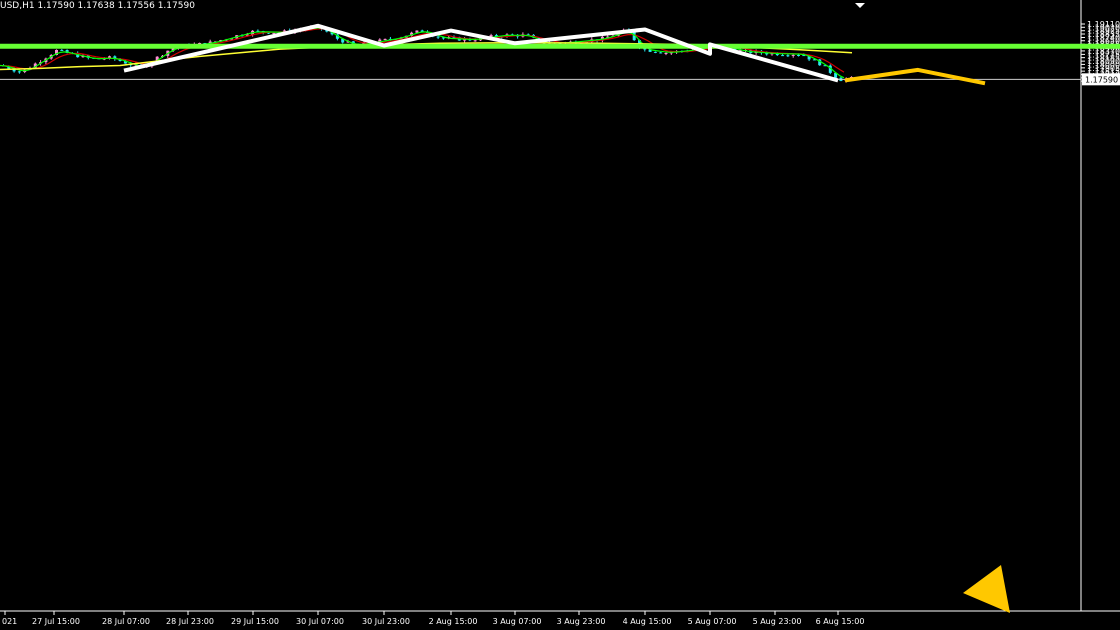  I want to click on x-tick-label: 4 Aug 15:00, so click(647, 621).